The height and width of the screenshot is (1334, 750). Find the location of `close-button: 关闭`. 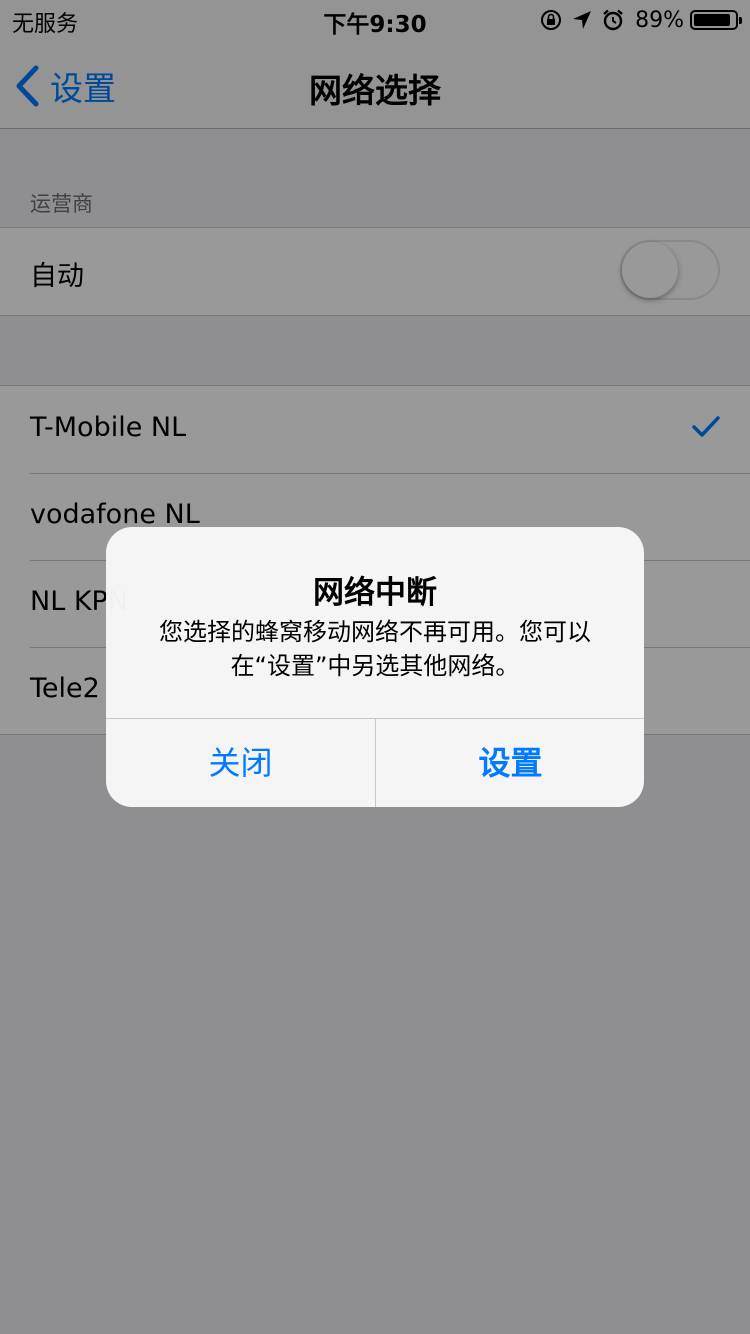

close-button: 关闭 is located at coordinates (240, 763).